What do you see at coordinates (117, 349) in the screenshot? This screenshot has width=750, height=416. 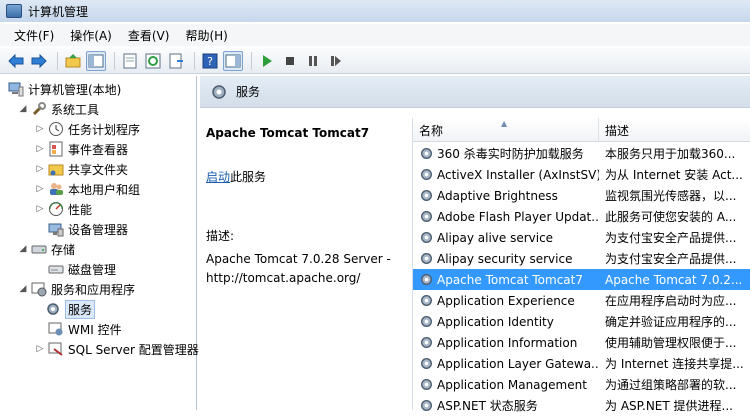 I see `tree-item-sql-server: ▷ SQL Server 配置管理器` at bounding box center [117, 349].